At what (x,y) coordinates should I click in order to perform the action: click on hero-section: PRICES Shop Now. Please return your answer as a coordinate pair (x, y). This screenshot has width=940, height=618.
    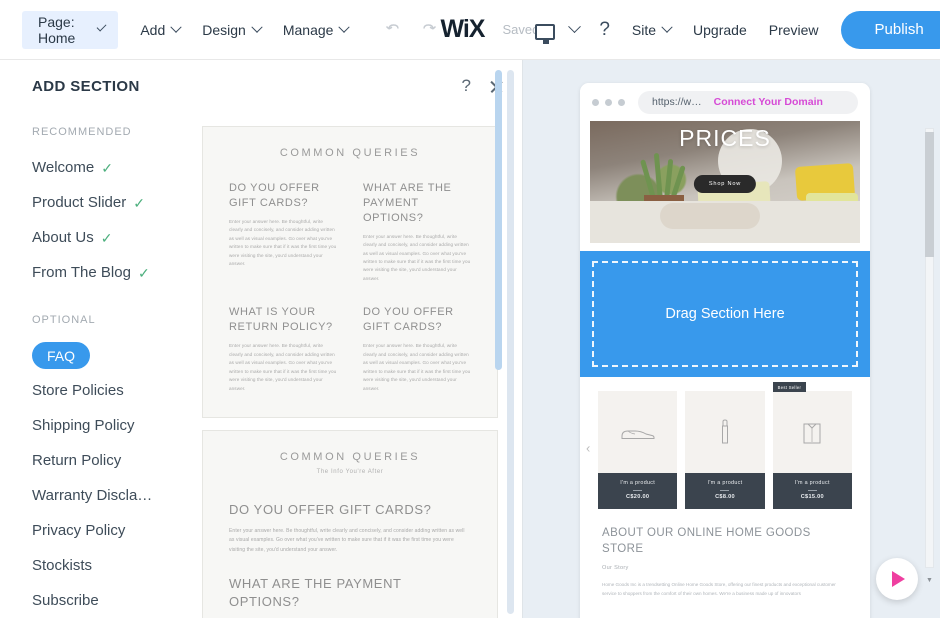
    Looking at the image, I should click on (725, 182).